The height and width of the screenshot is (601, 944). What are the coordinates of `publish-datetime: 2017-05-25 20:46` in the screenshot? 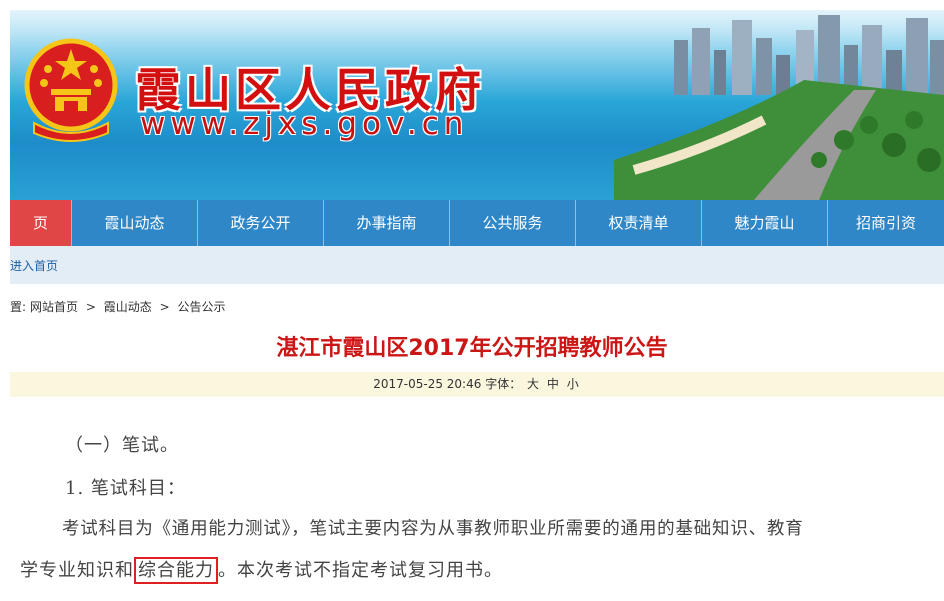 It's located at (427, 384).